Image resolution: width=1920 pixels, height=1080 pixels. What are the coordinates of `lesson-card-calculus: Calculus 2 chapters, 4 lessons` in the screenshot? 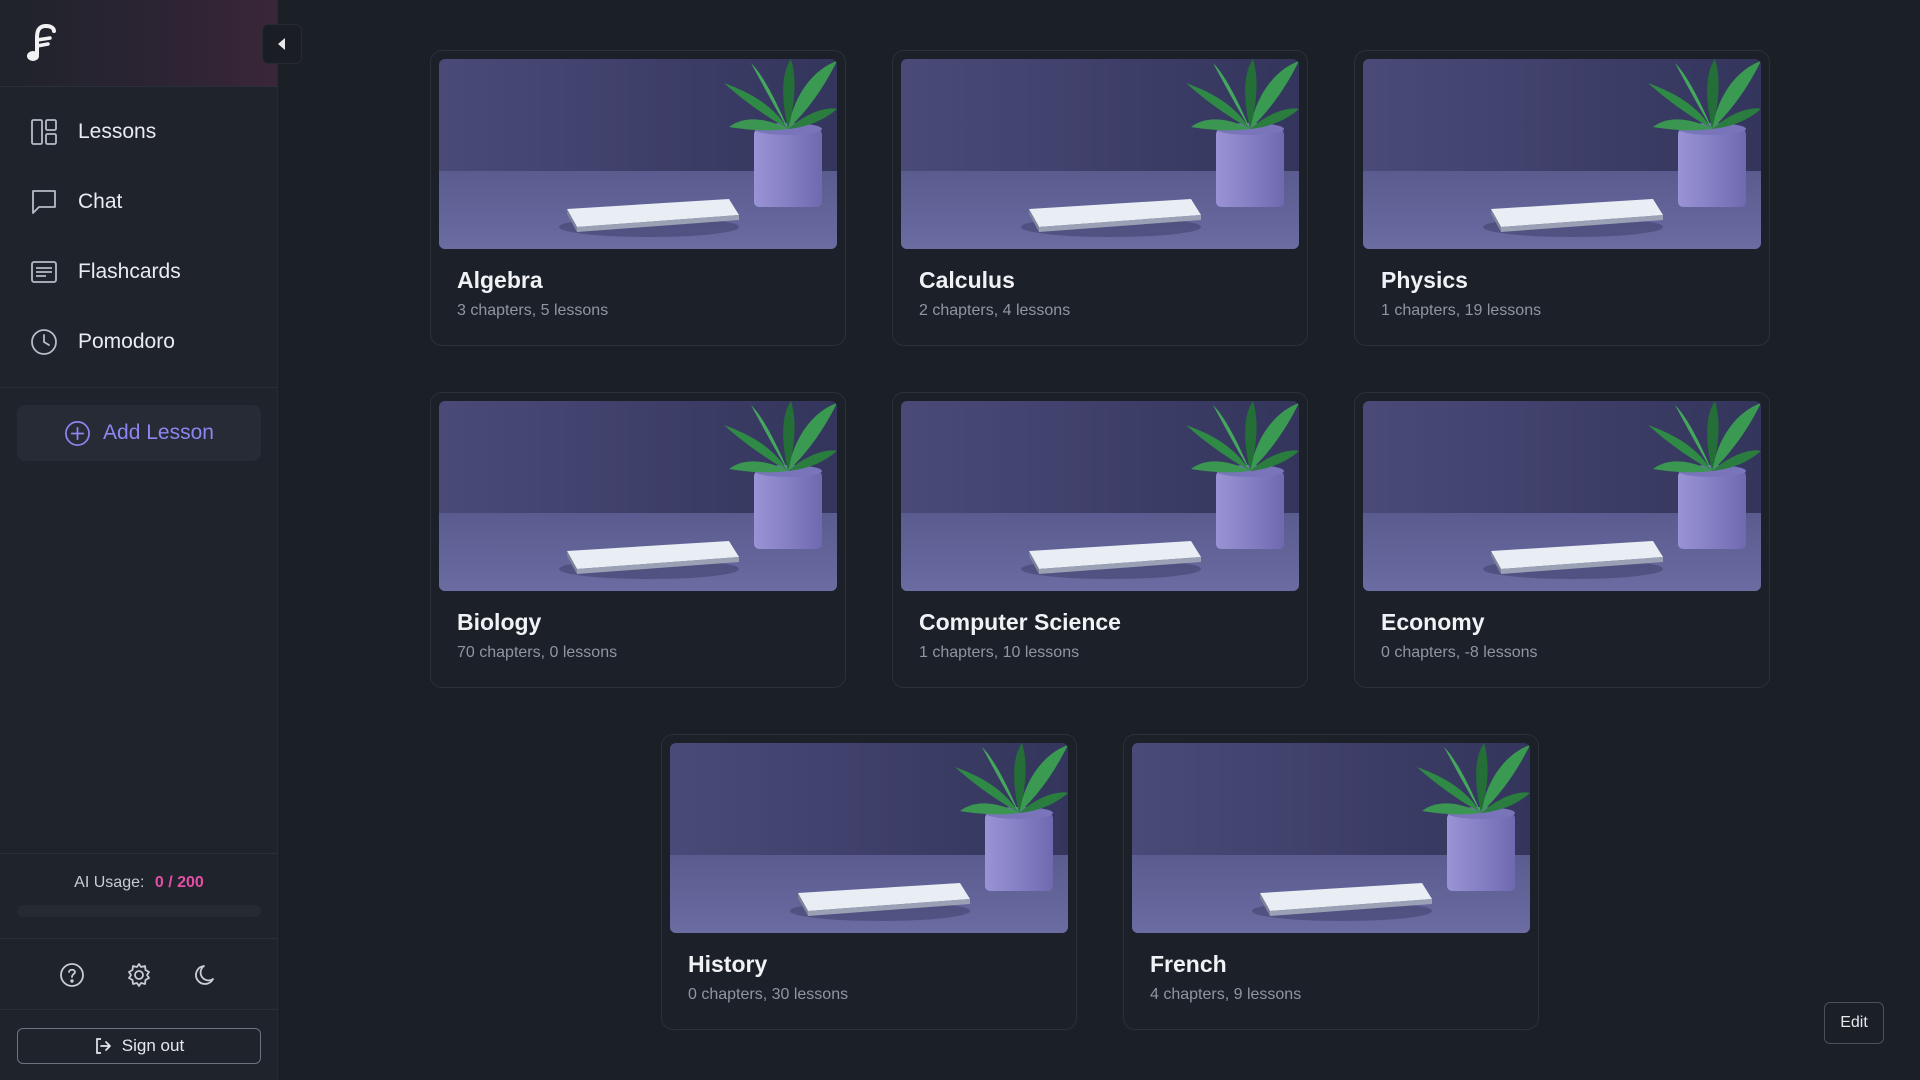 It's located at (1100, 198).